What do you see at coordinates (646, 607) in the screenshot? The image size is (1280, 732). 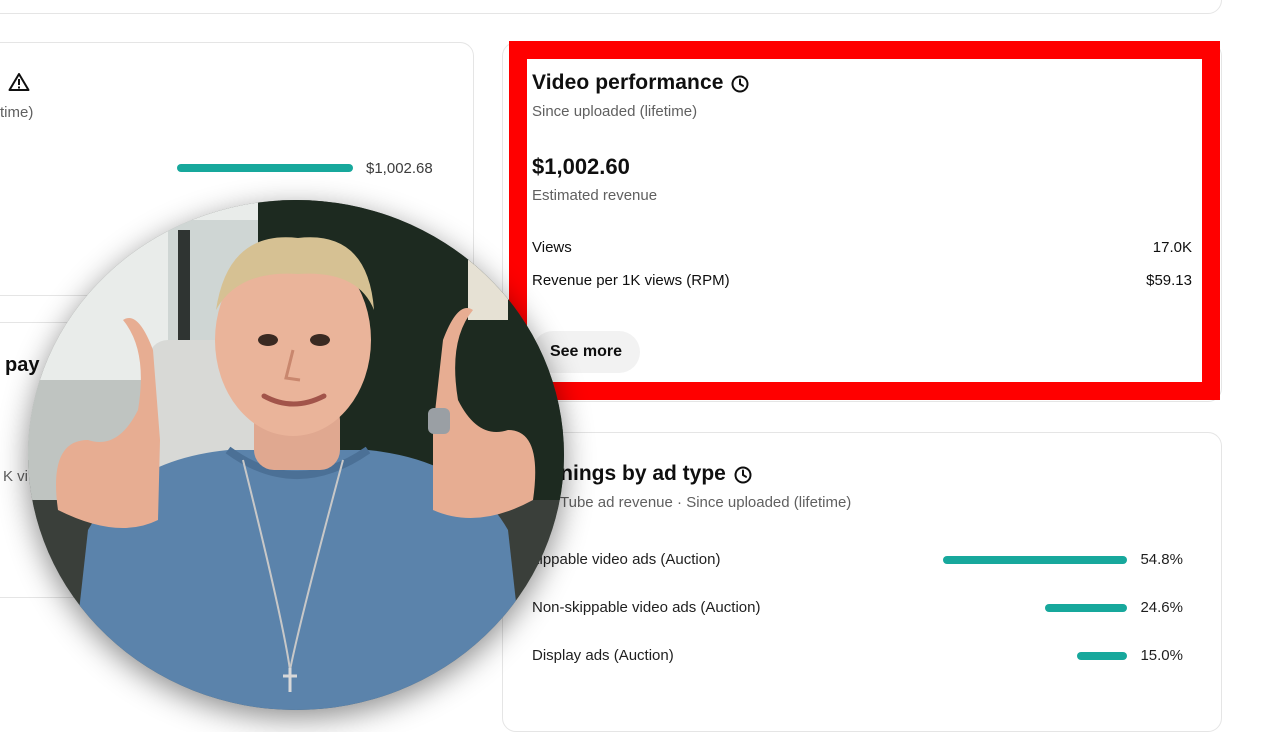 I see `ad-type-label: Non-skippable video ads (Auction)` at bounding box center [646, 607].